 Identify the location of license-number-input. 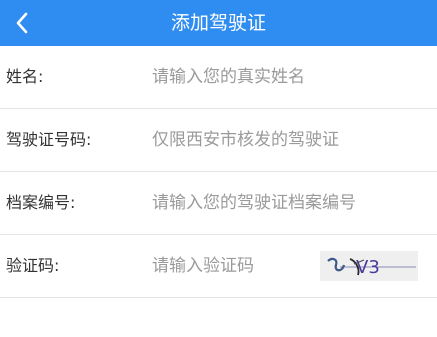
(286, 140).